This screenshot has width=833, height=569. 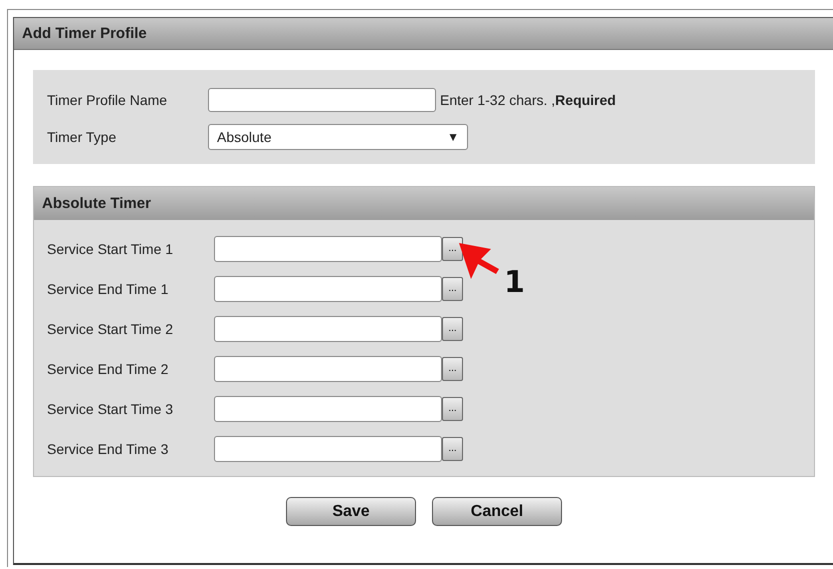 I want to click on field-label: Timer Type, so click(x=82, y=137).